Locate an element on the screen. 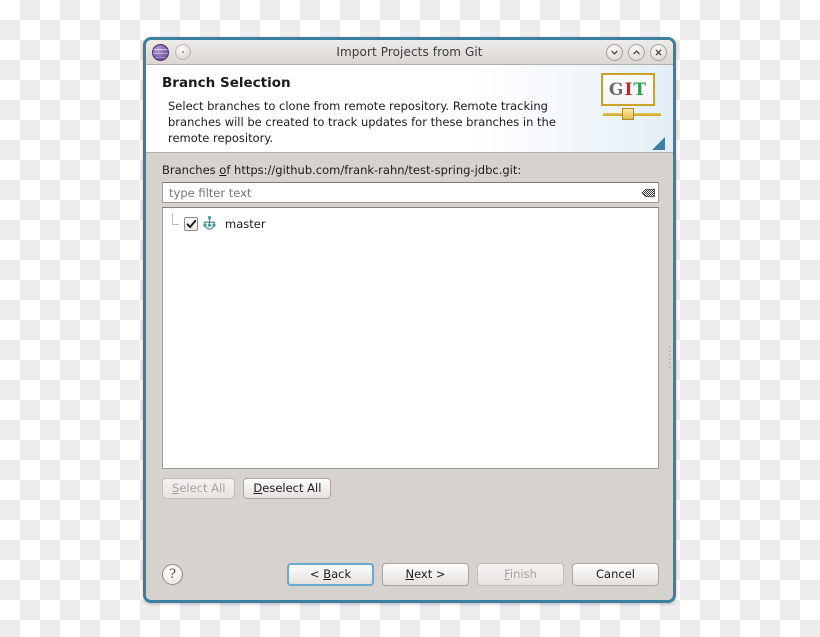  select-all-button: Select All is located at coordinates (199, 488).